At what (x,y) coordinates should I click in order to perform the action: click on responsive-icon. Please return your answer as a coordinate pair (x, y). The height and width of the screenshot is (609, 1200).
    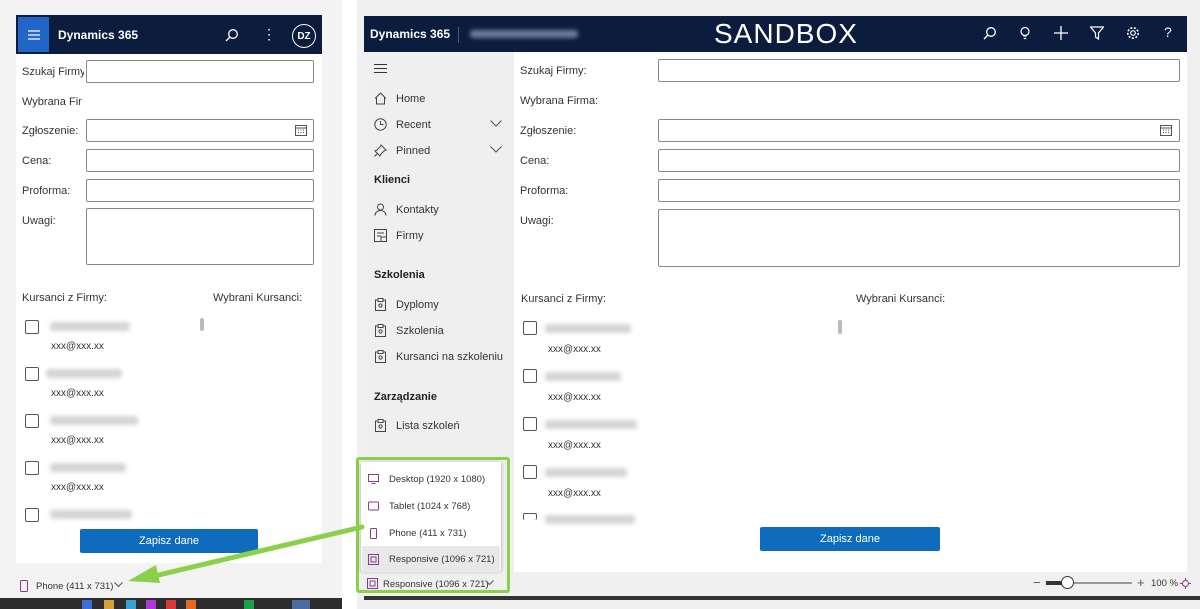
    Looking at the image, I should click on (373, 559).